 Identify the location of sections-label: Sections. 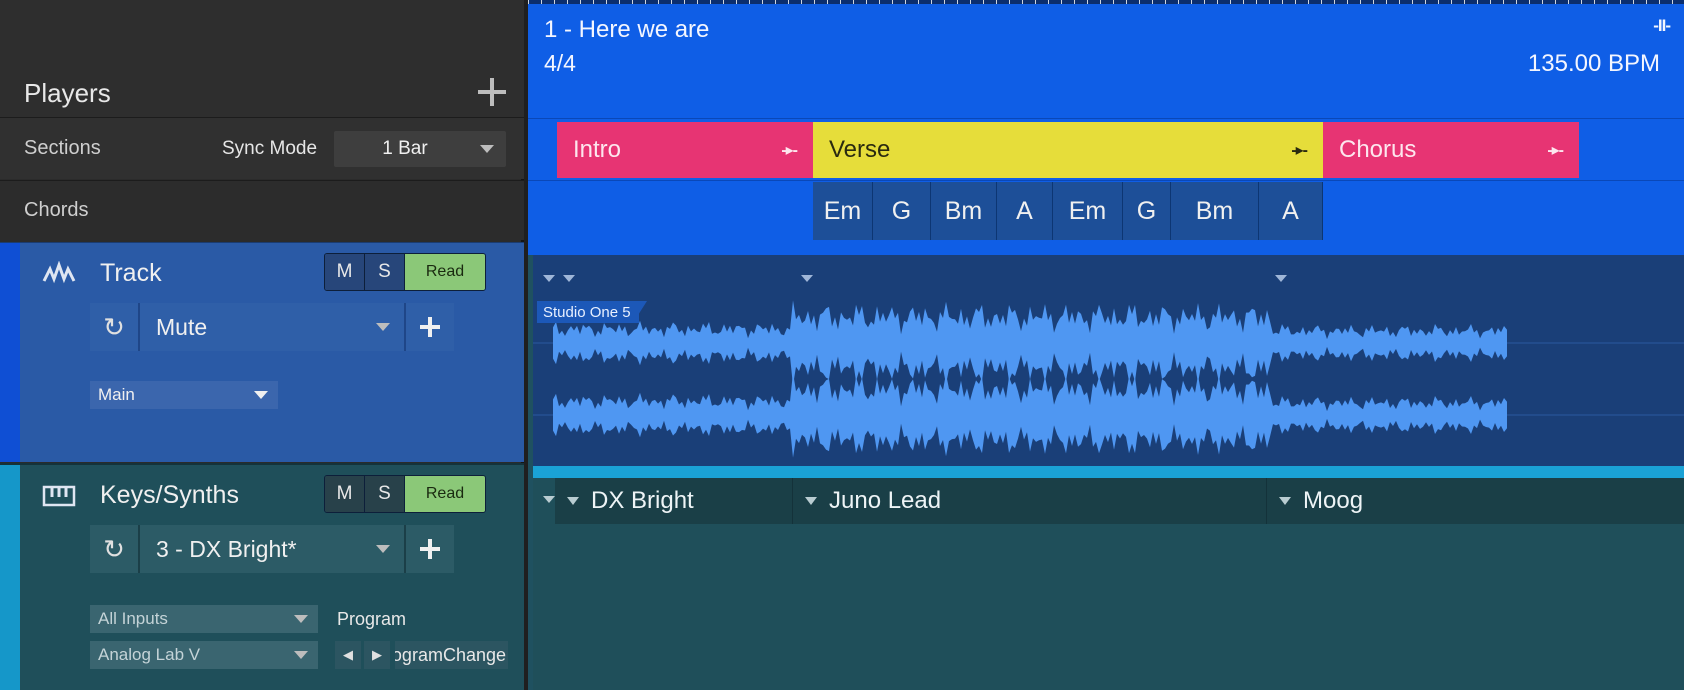
(62, 148).